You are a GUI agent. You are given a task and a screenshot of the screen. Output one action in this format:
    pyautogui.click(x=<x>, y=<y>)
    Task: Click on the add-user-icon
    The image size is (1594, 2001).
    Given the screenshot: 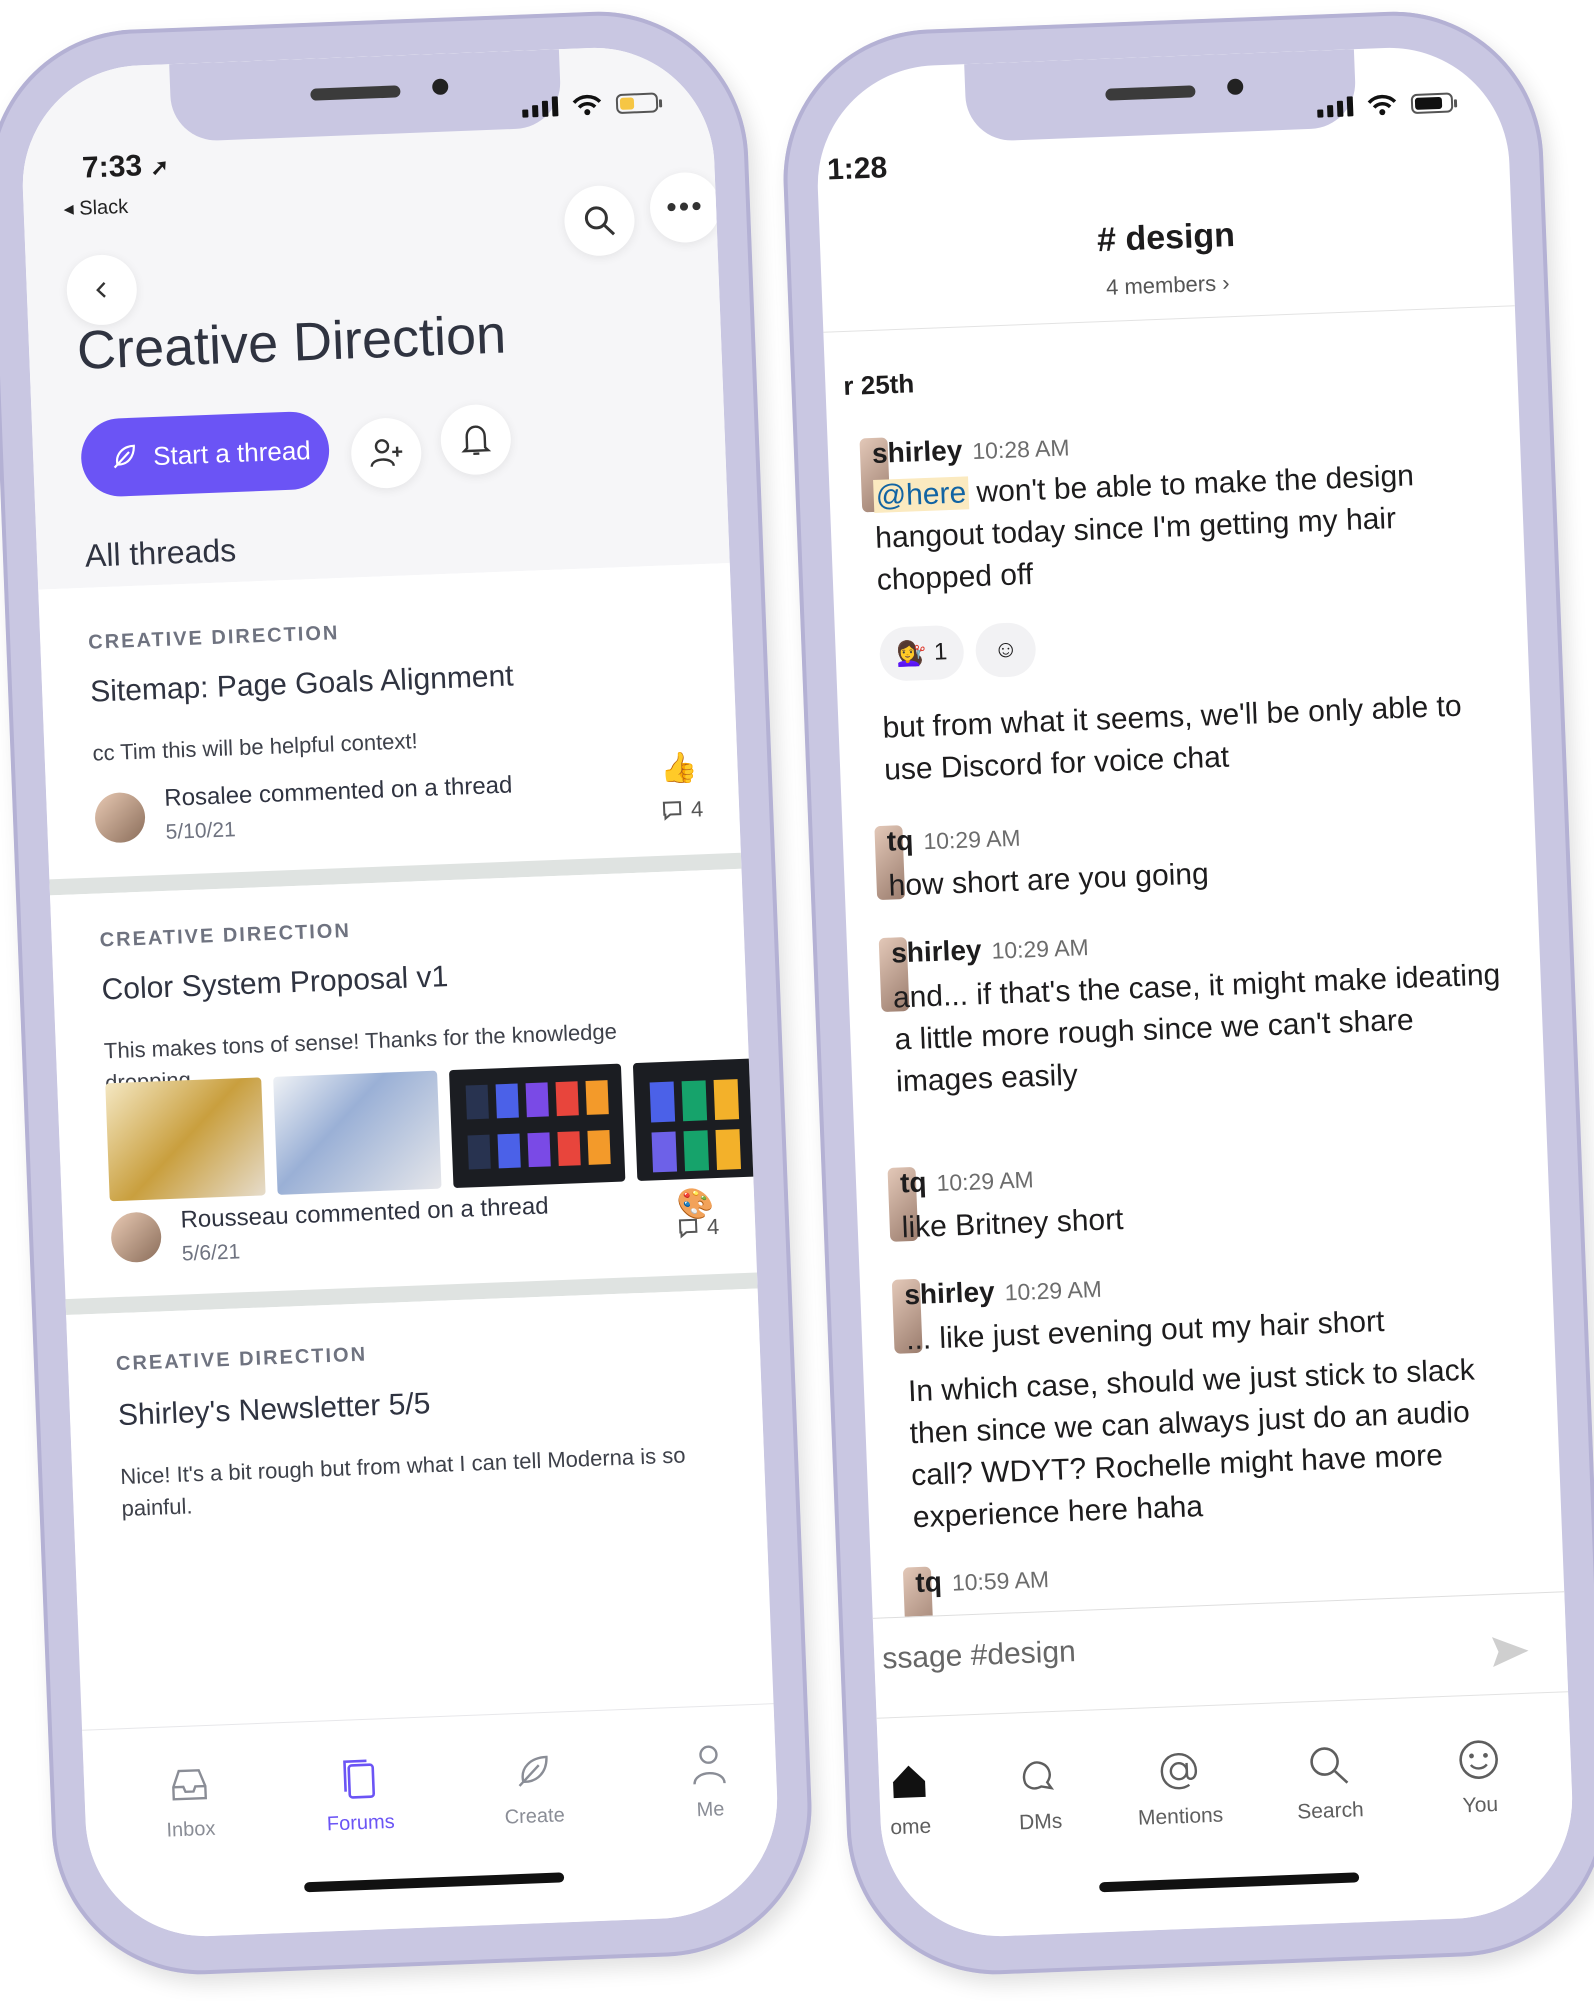 What is the action you would take?
    pyautogui.click(x=386, y=453)
    